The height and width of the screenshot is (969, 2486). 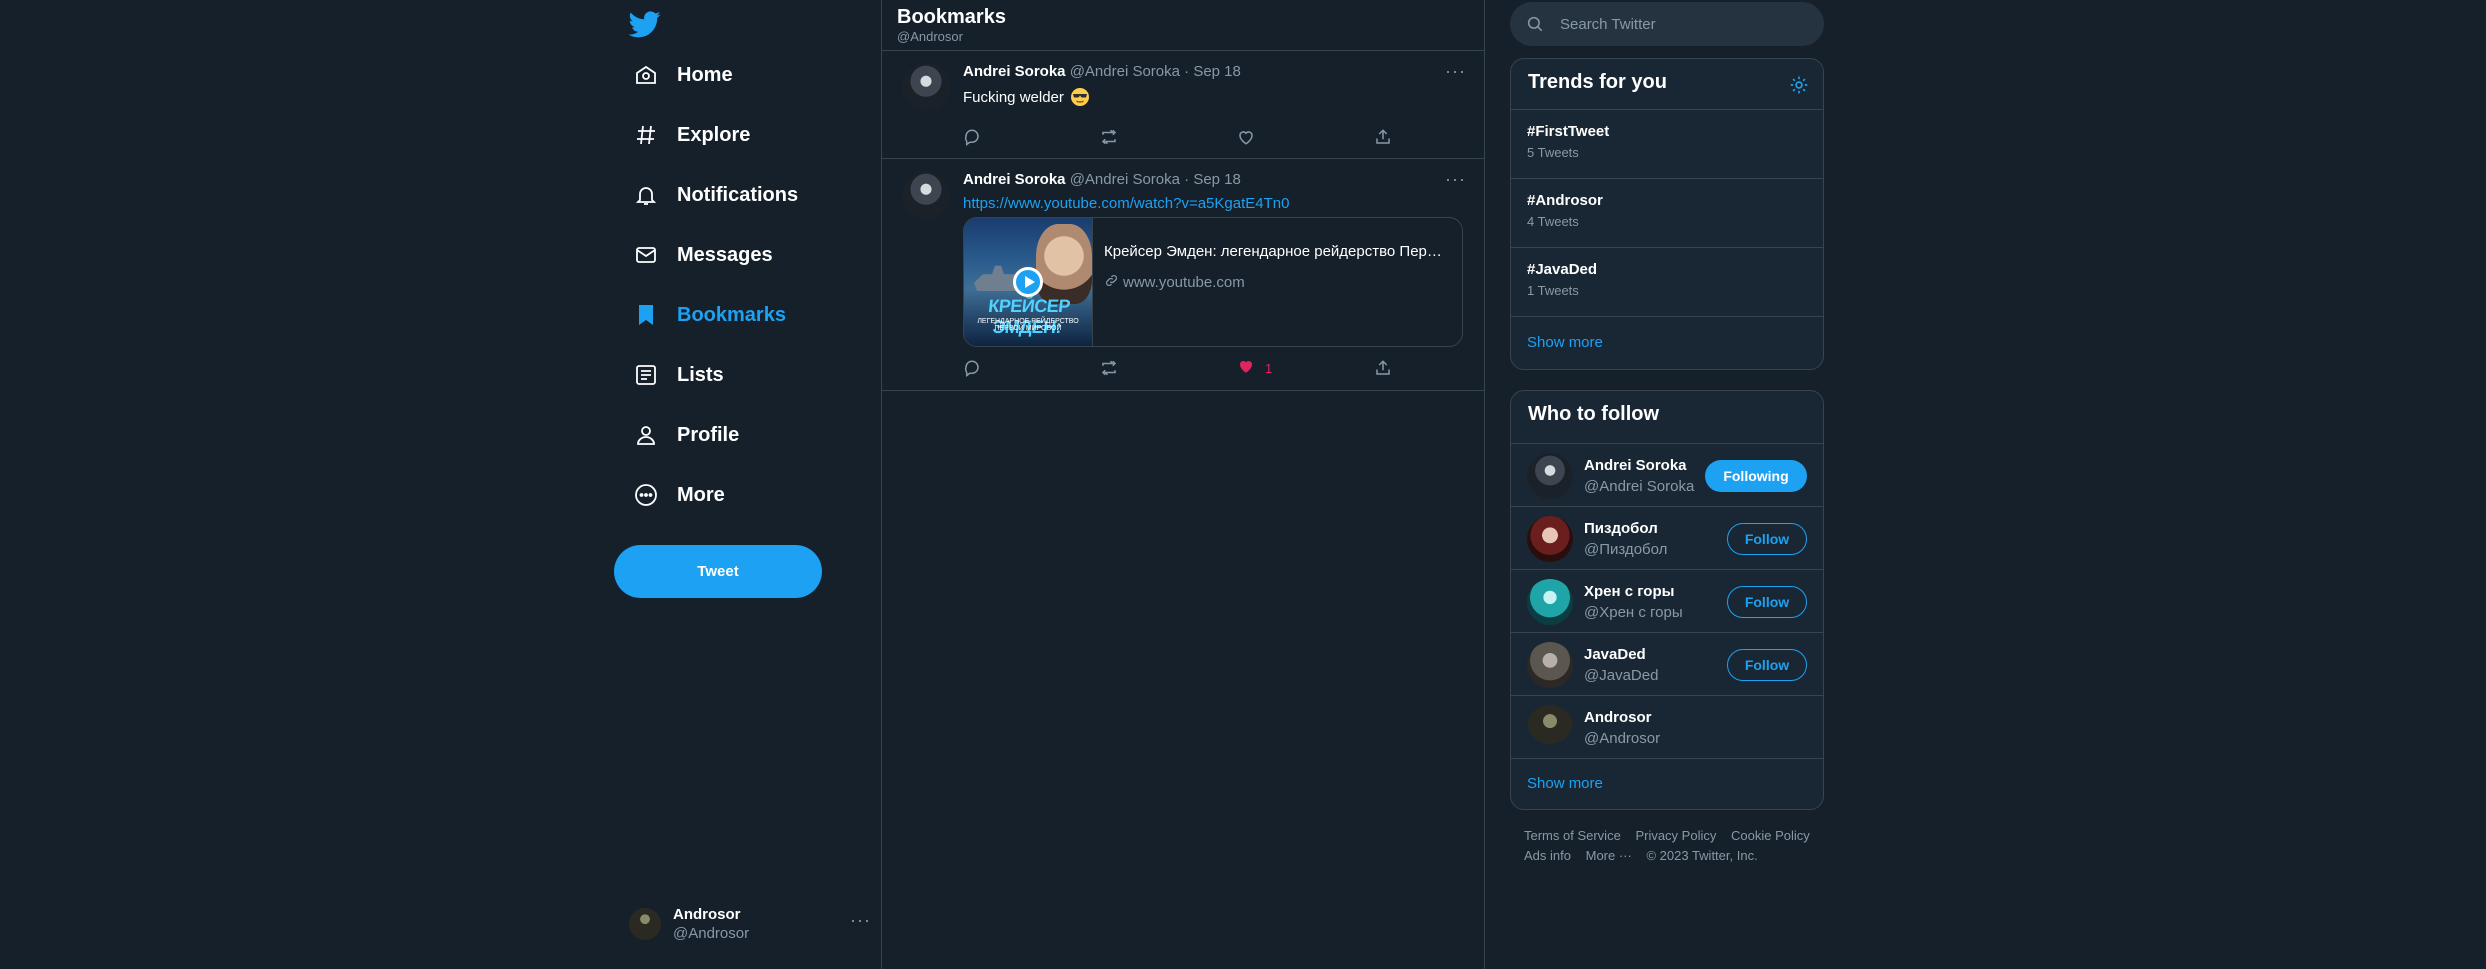 What do you see at coordinates (1799, 85) in the screenshot?
I see `gear-icon` at bounding box center [1799, 85].